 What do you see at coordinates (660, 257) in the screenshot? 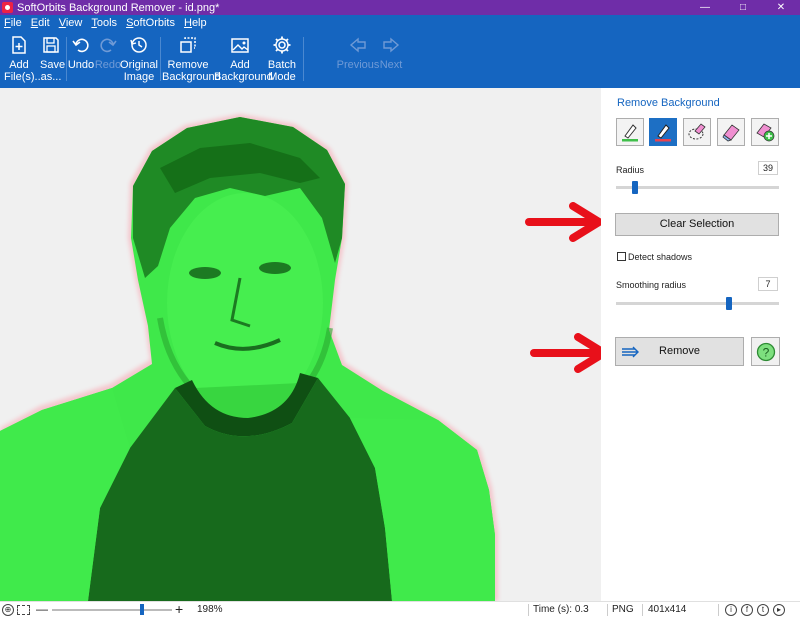
I see `detect-shadows-label: Detect shadows` at bounding box center [660, 257].